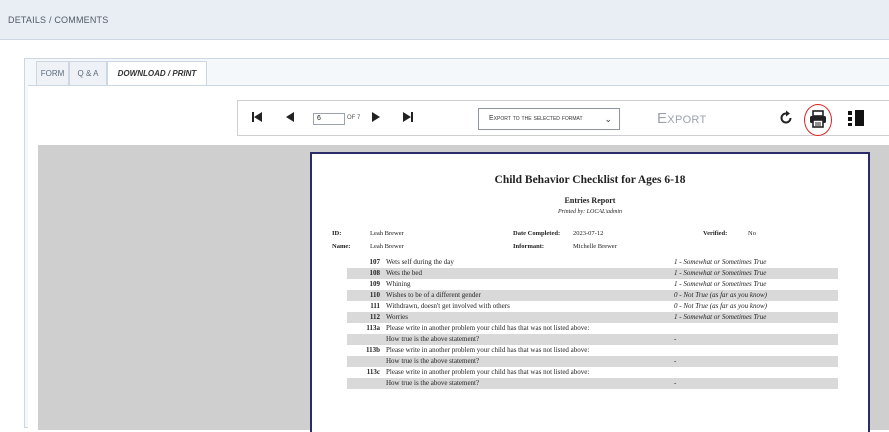 The image size is (889, 432). What do you see at coordinates (354, 118) in the screenshot?
I see `page-count-label: OF 7` at bounding box center [354, 118].